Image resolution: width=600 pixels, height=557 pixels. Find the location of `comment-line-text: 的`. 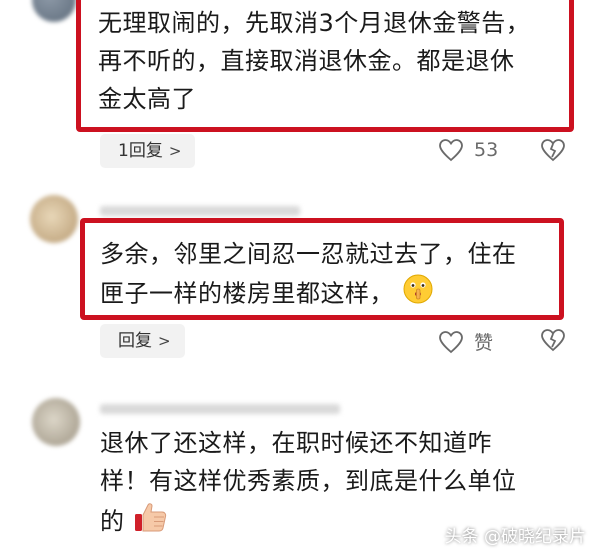

comment-line-text: 的 is located at coordinates (112, 521).